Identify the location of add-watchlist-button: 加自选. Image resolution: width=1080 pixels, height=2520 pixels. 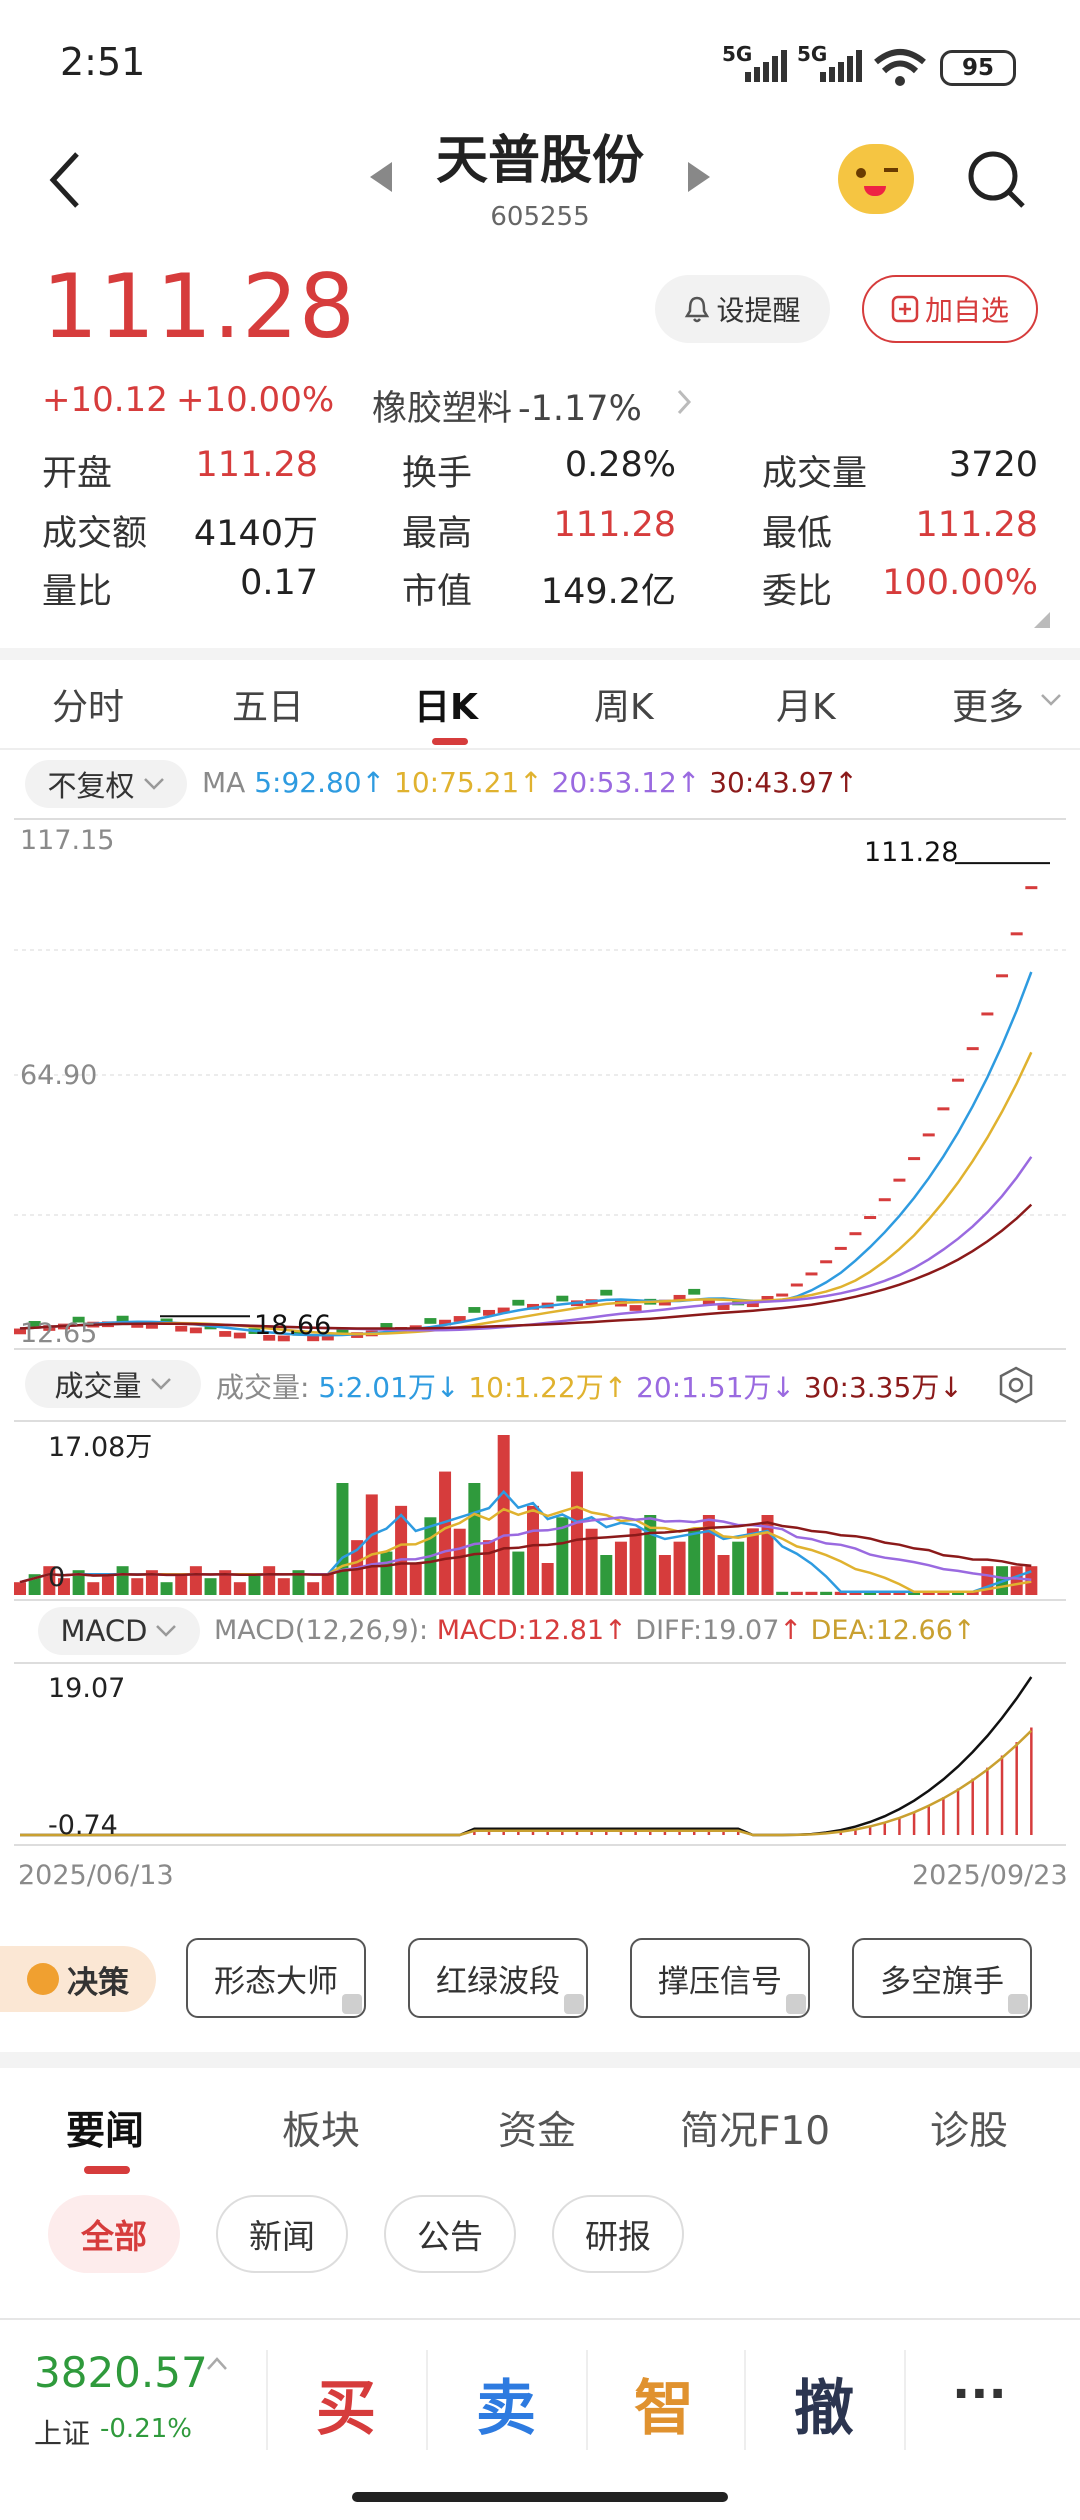
(950, 309).